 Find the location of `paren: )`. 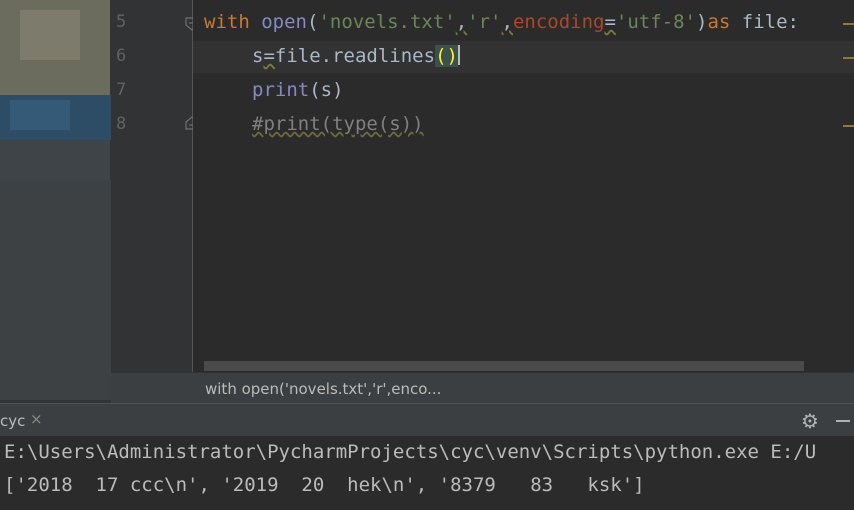

paren: ) is located at coordinates (702, 22).